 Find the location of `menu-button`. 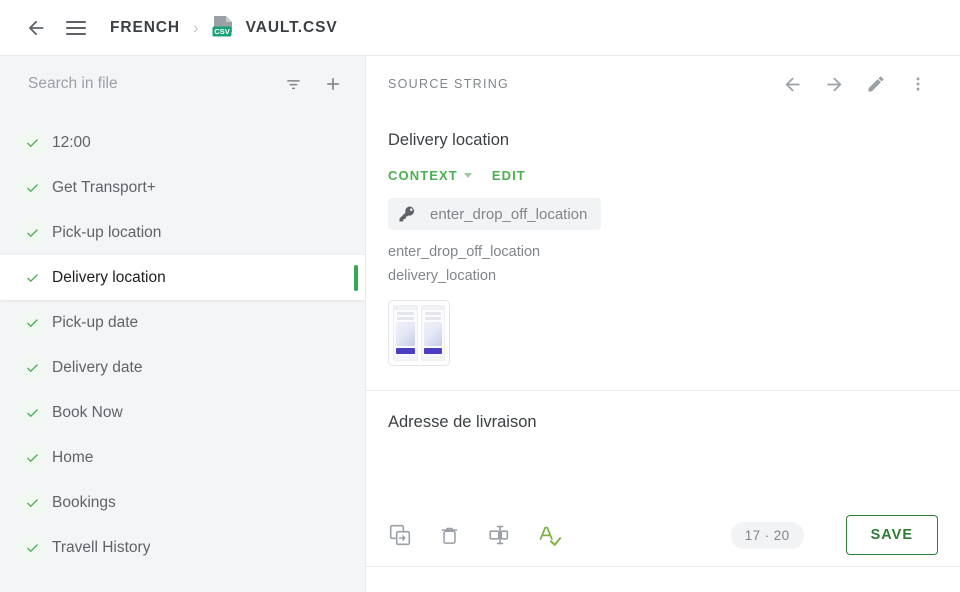

menu-button is located at coordinates (76, 28).